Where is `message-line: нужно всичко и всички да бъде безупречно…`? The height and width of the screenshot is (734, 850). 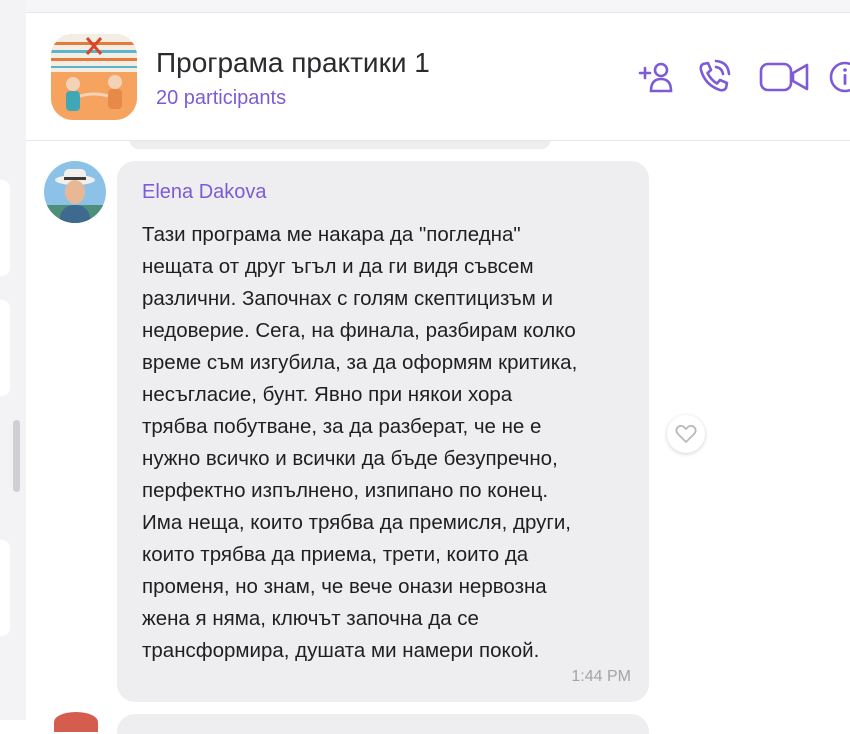 message-line: нужно всичко и всички да бъде безупречно… is located at coordinates (350, 458).